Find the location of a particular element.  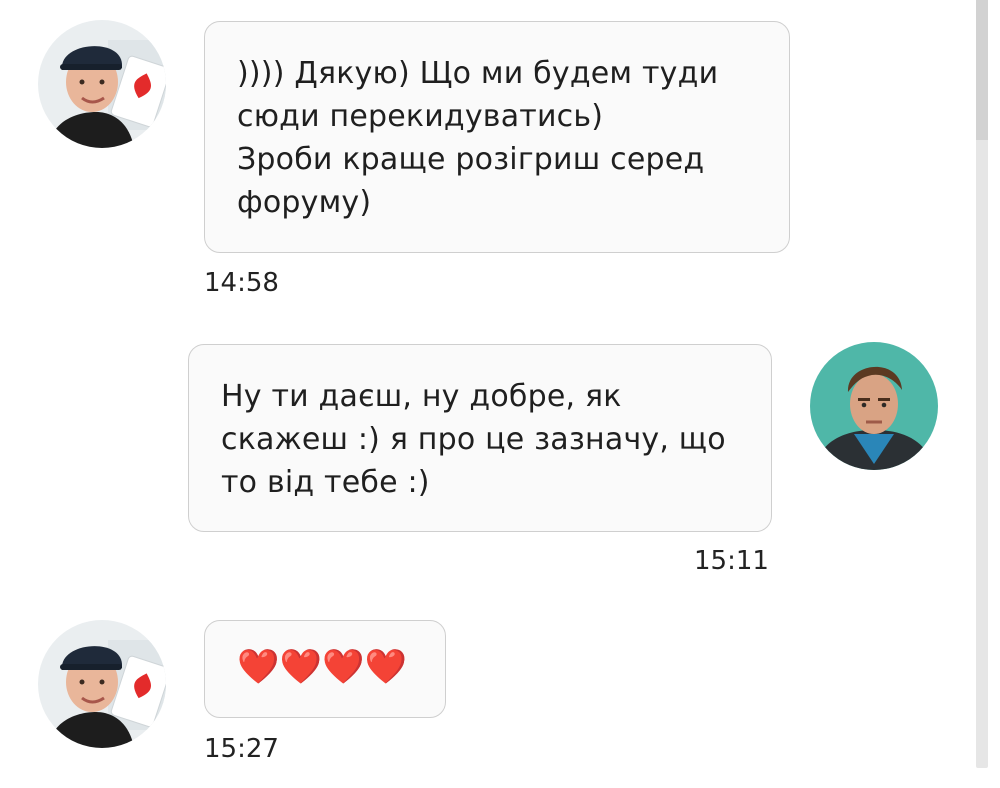

message-time-3: 15:27 is located at coordinates (241, 749).